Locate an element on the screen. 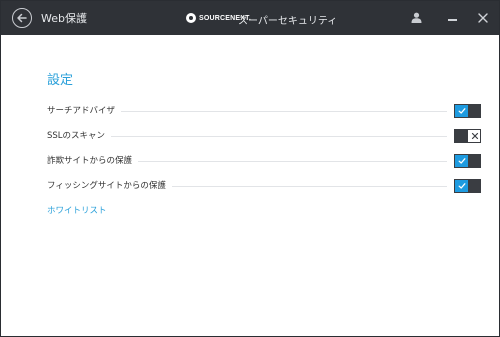  back-arrow-icon is located at coordinates (22, 18).